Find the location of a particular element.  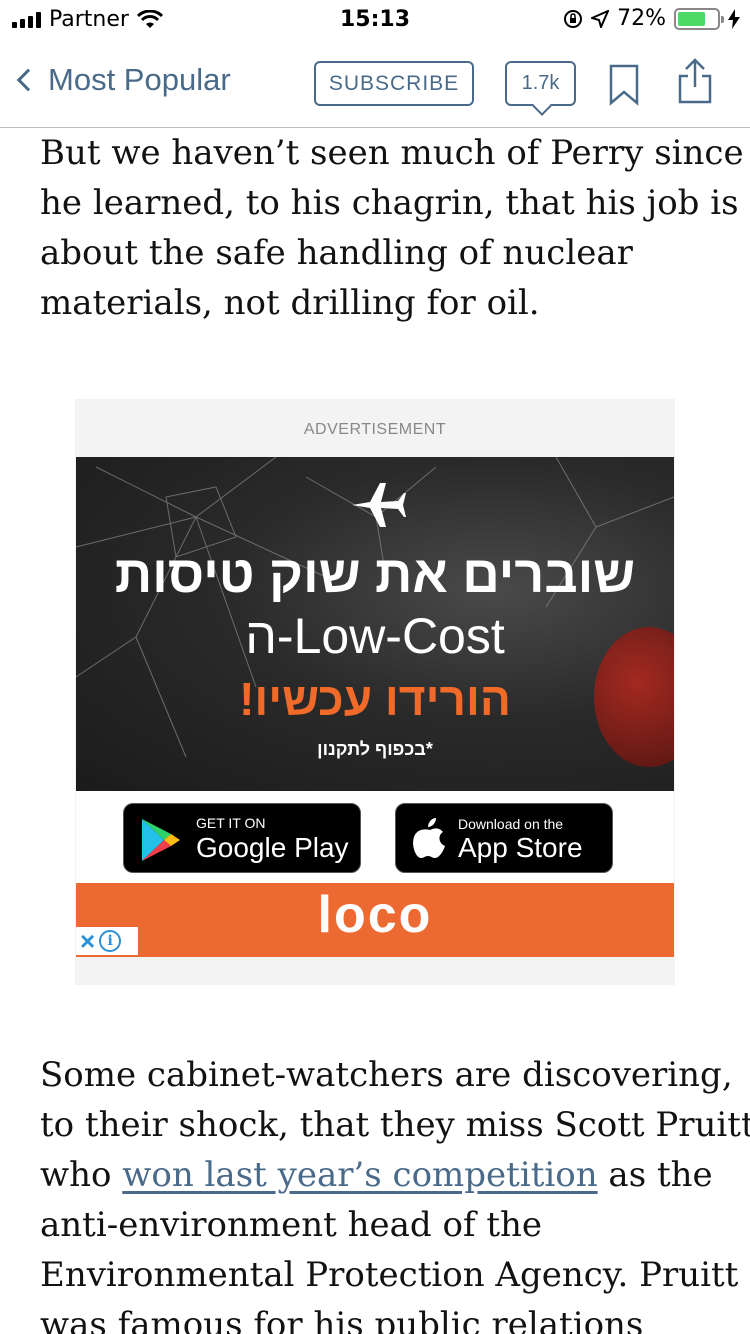

ad-brand-bar: loco is located at coordinates (375, 920).